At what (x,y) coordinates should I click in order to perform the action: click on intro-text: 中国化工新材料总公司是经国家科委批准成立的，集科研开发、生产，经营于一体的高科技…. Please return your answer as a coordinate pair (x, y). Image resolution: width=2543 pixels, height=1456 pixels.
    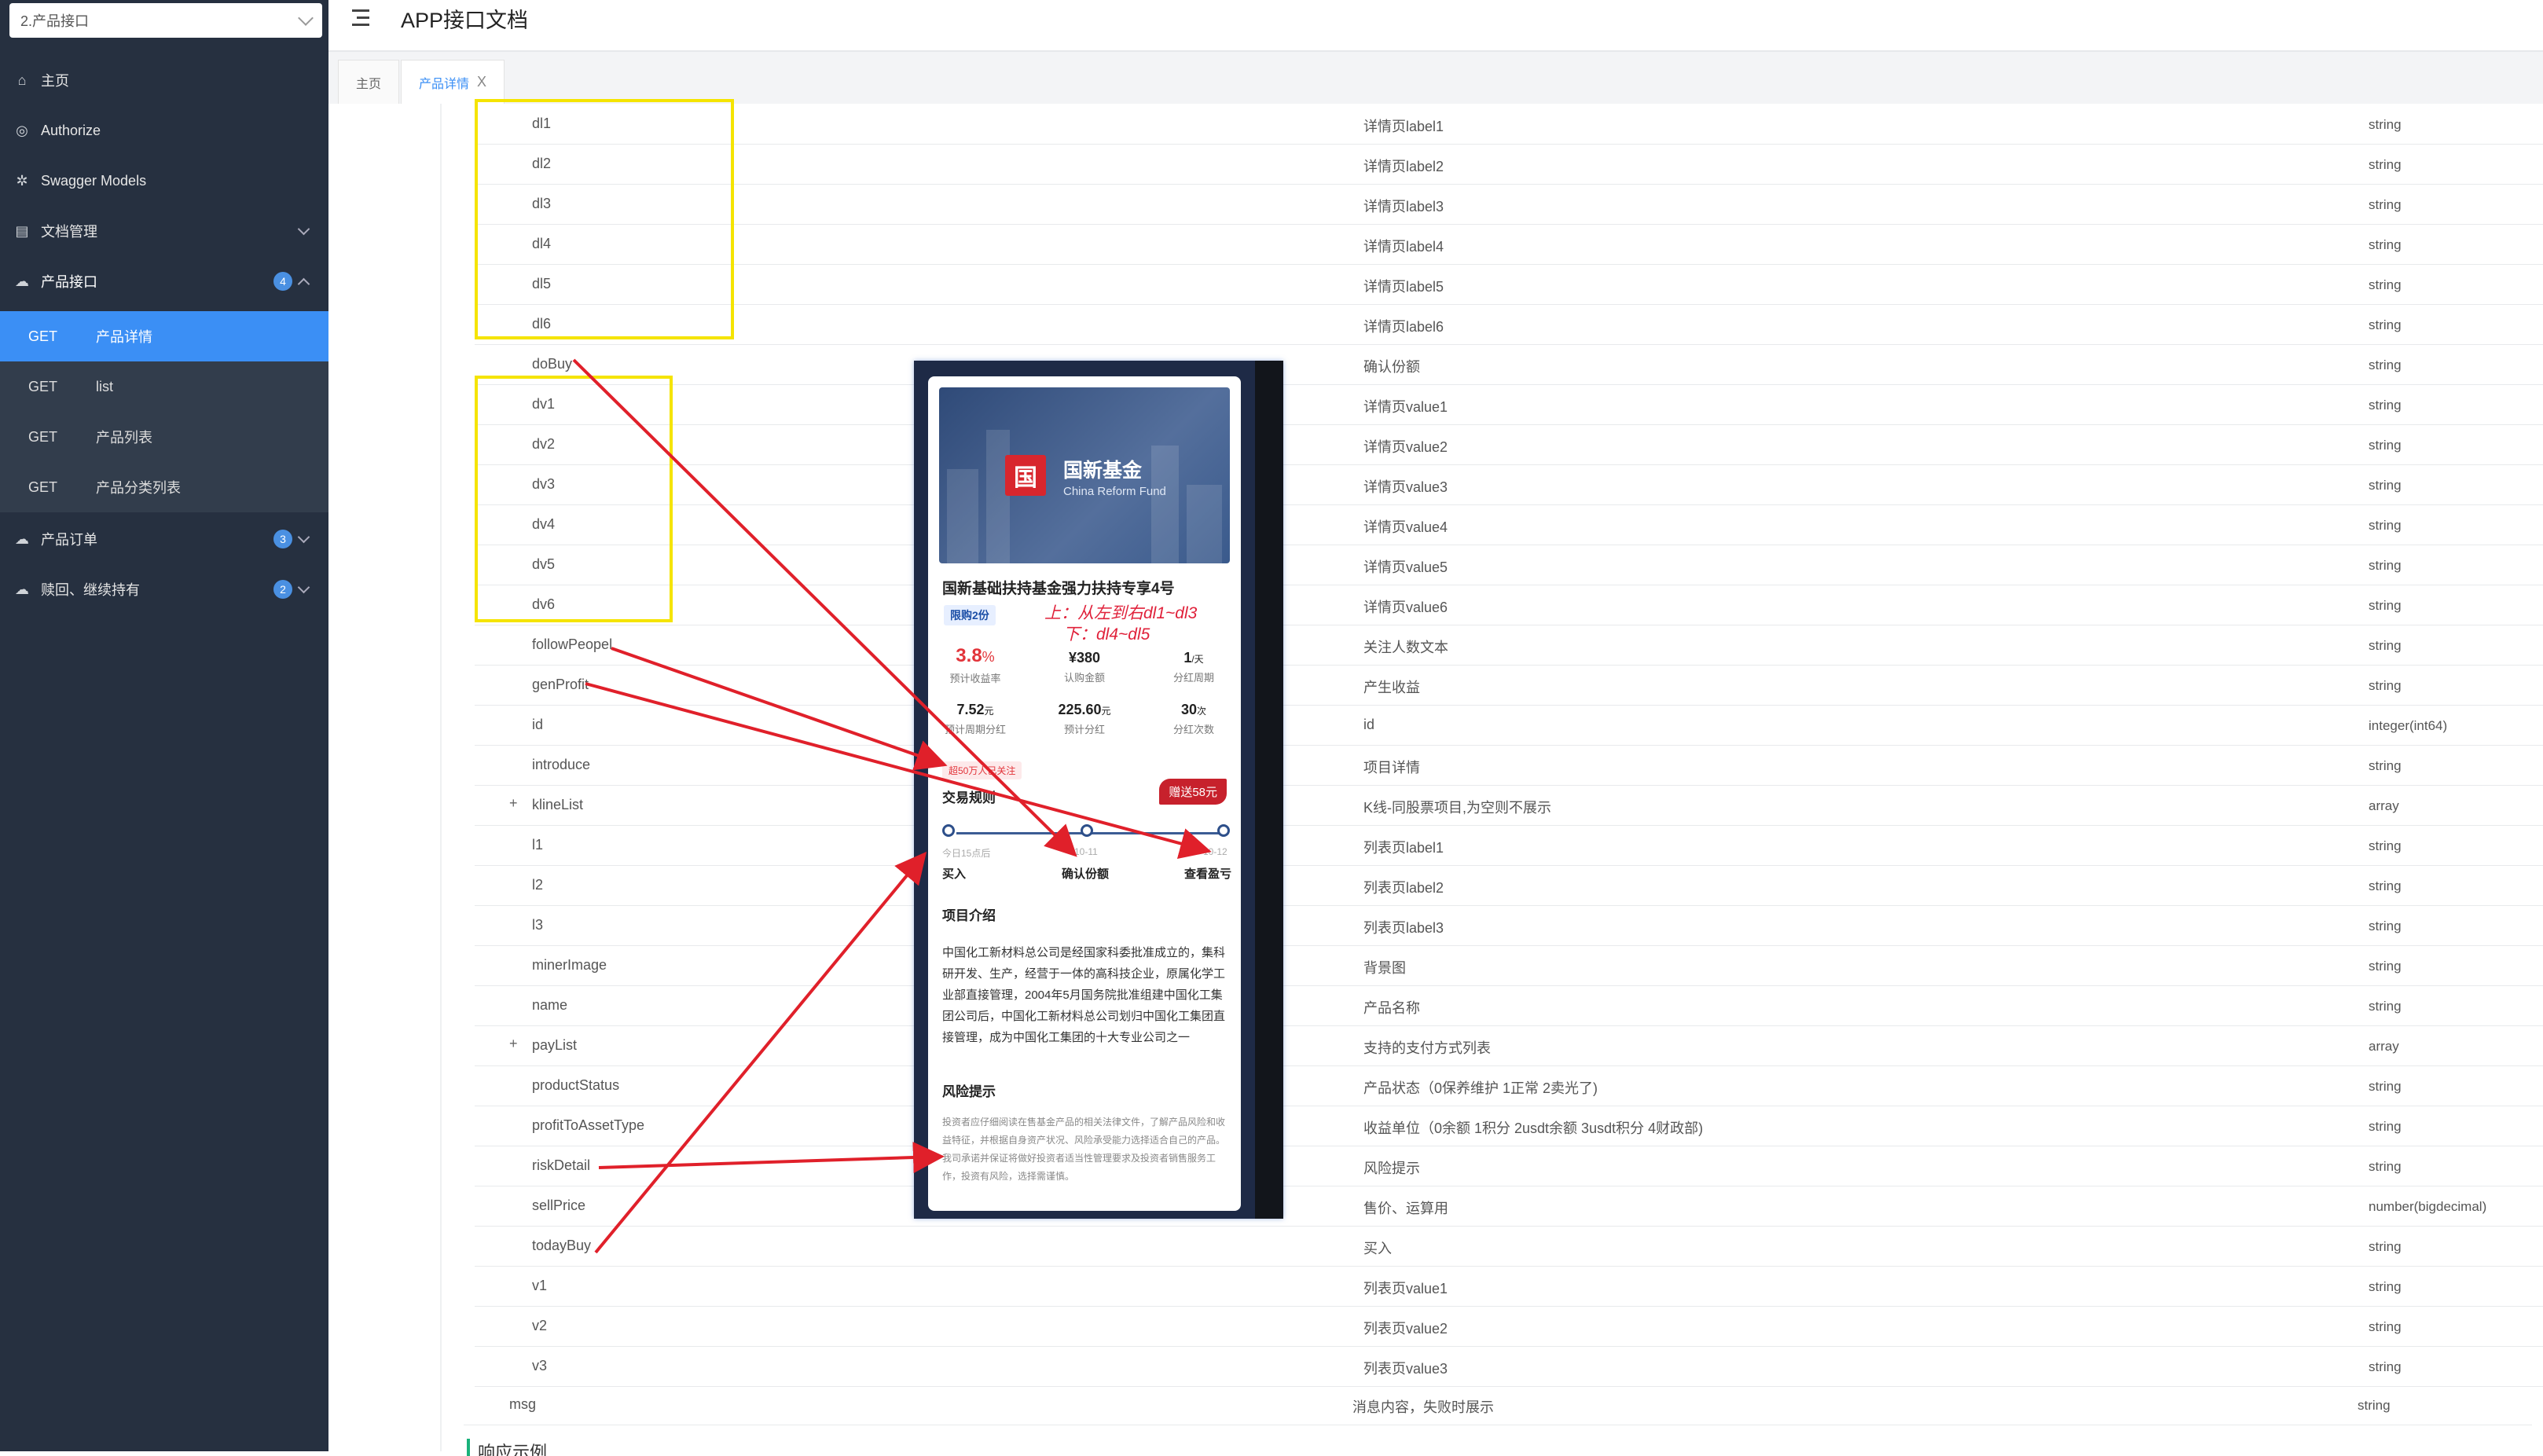
    Looking at the image, I should click on (1084, 995).